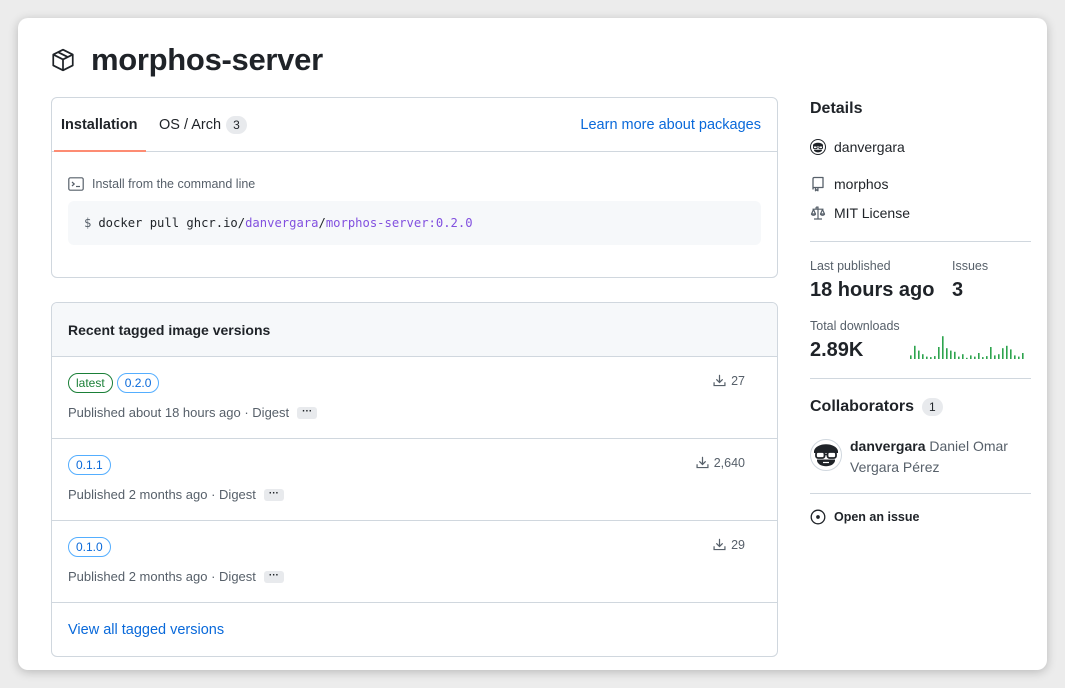 Image resolution: width=1065 pixels, height=688 pixels. I want to click on tab-installation: Installation, so click(100, 125).